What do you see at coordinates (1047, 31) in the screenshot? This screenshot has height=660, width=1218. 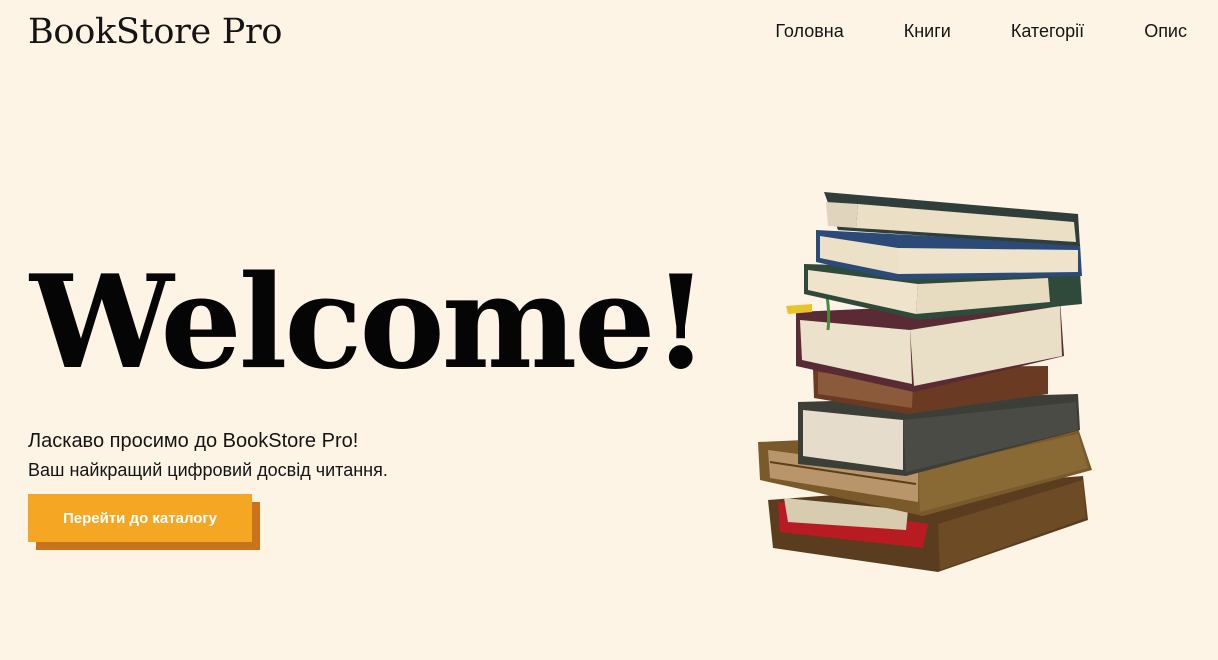 I see `nav-item-categories: Категорії` at bounding box center [1047, 31].